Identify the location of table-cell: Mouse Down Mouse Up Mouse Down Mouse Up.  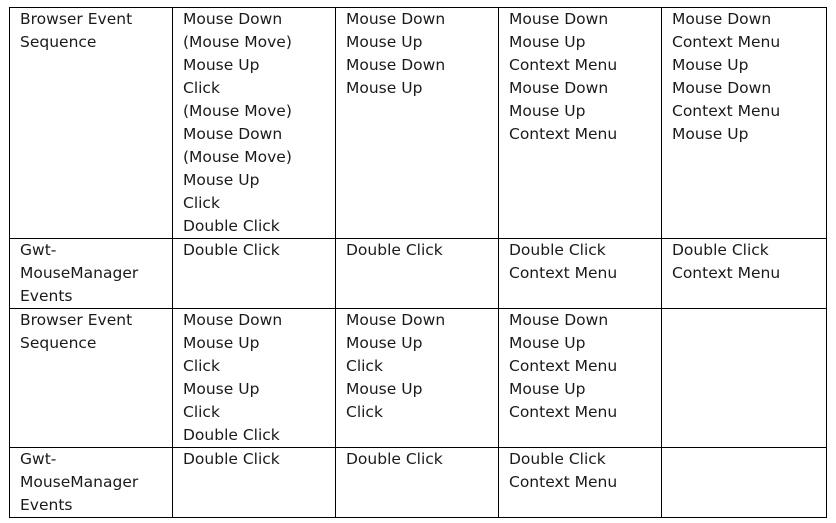
(417, 123).